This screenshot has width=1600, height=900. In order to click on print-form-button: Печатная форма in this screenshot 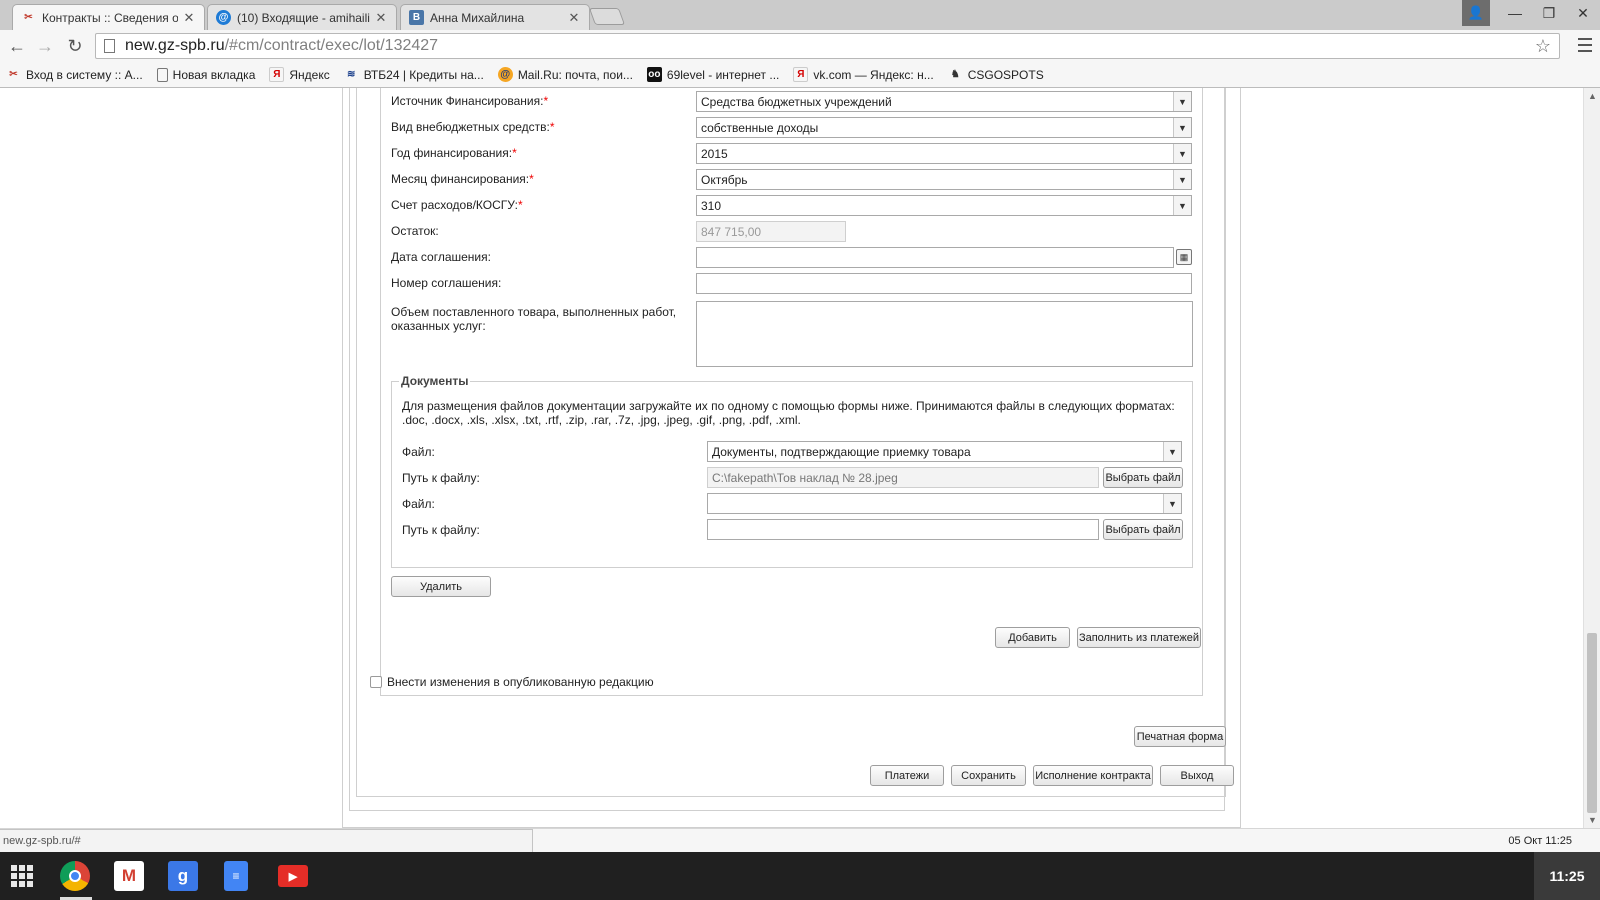, I will do `click(1180, 736)`.